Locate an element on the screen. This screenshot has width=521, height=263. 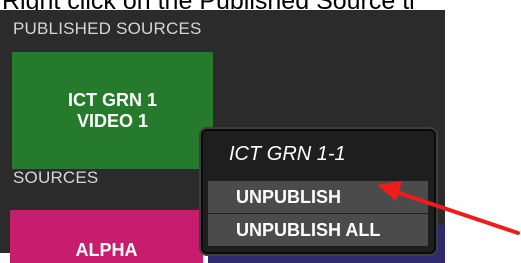
published-sources-heading: PUBLISHED SOURCES is located at coordinates (107, 28).